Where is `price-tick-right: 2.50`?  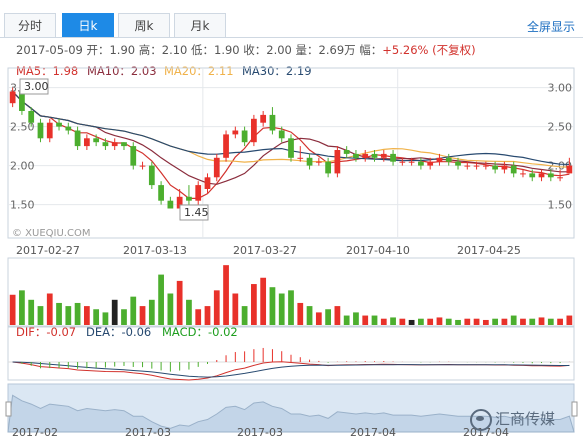 price-tick-right: 2.50 is located at coordinates (560, 127).